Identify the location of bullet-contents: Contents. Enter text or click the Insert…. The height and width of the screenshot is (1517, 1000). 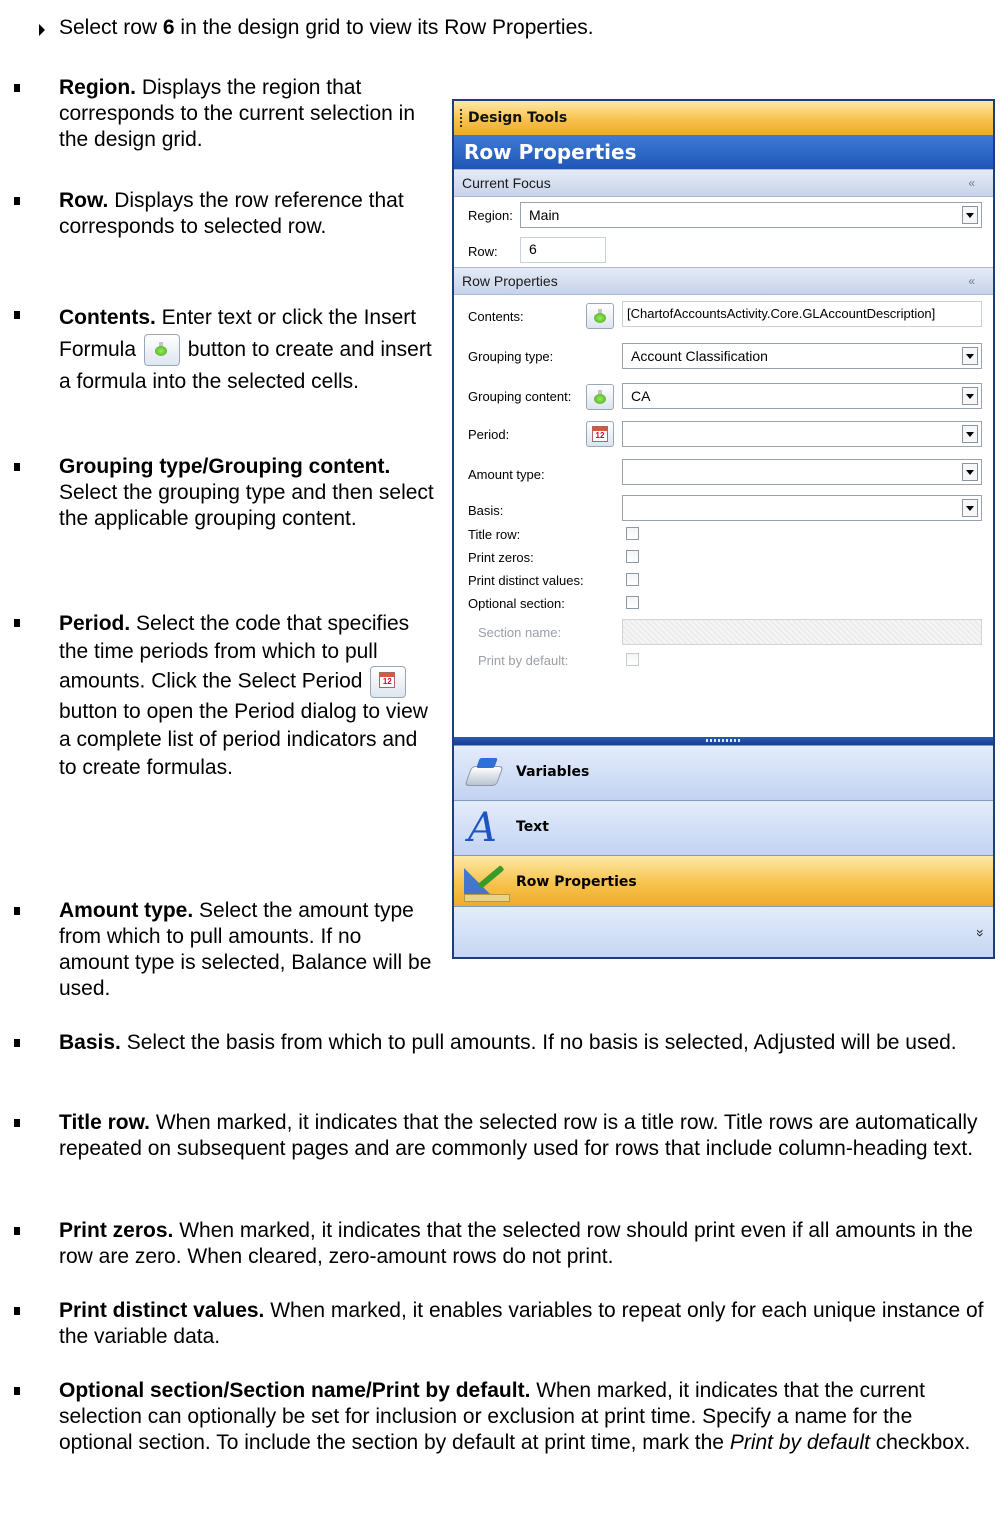
(224, 350).